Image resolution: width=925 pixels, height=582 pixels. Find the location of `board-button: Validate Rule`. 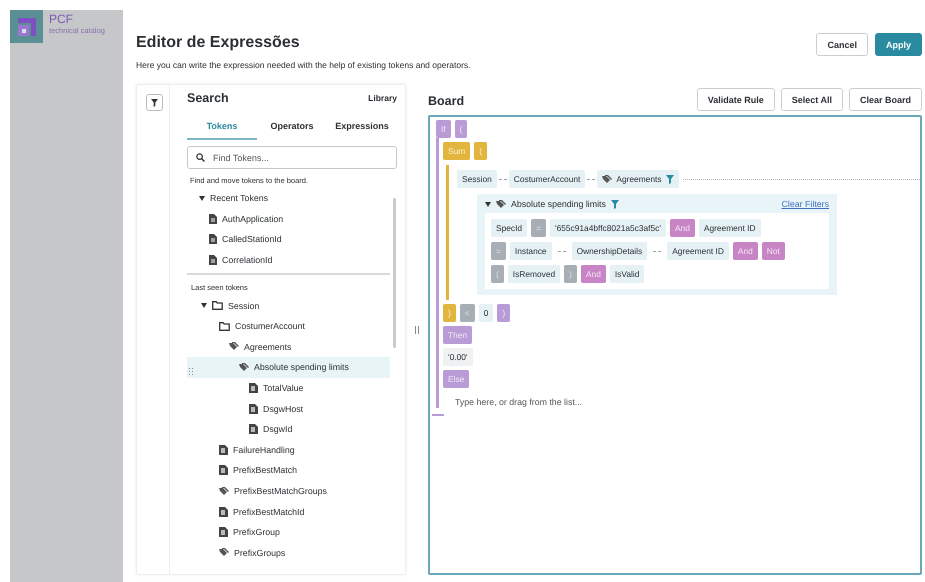

board-button: Validate Rule is located at coordinates (735, 99).